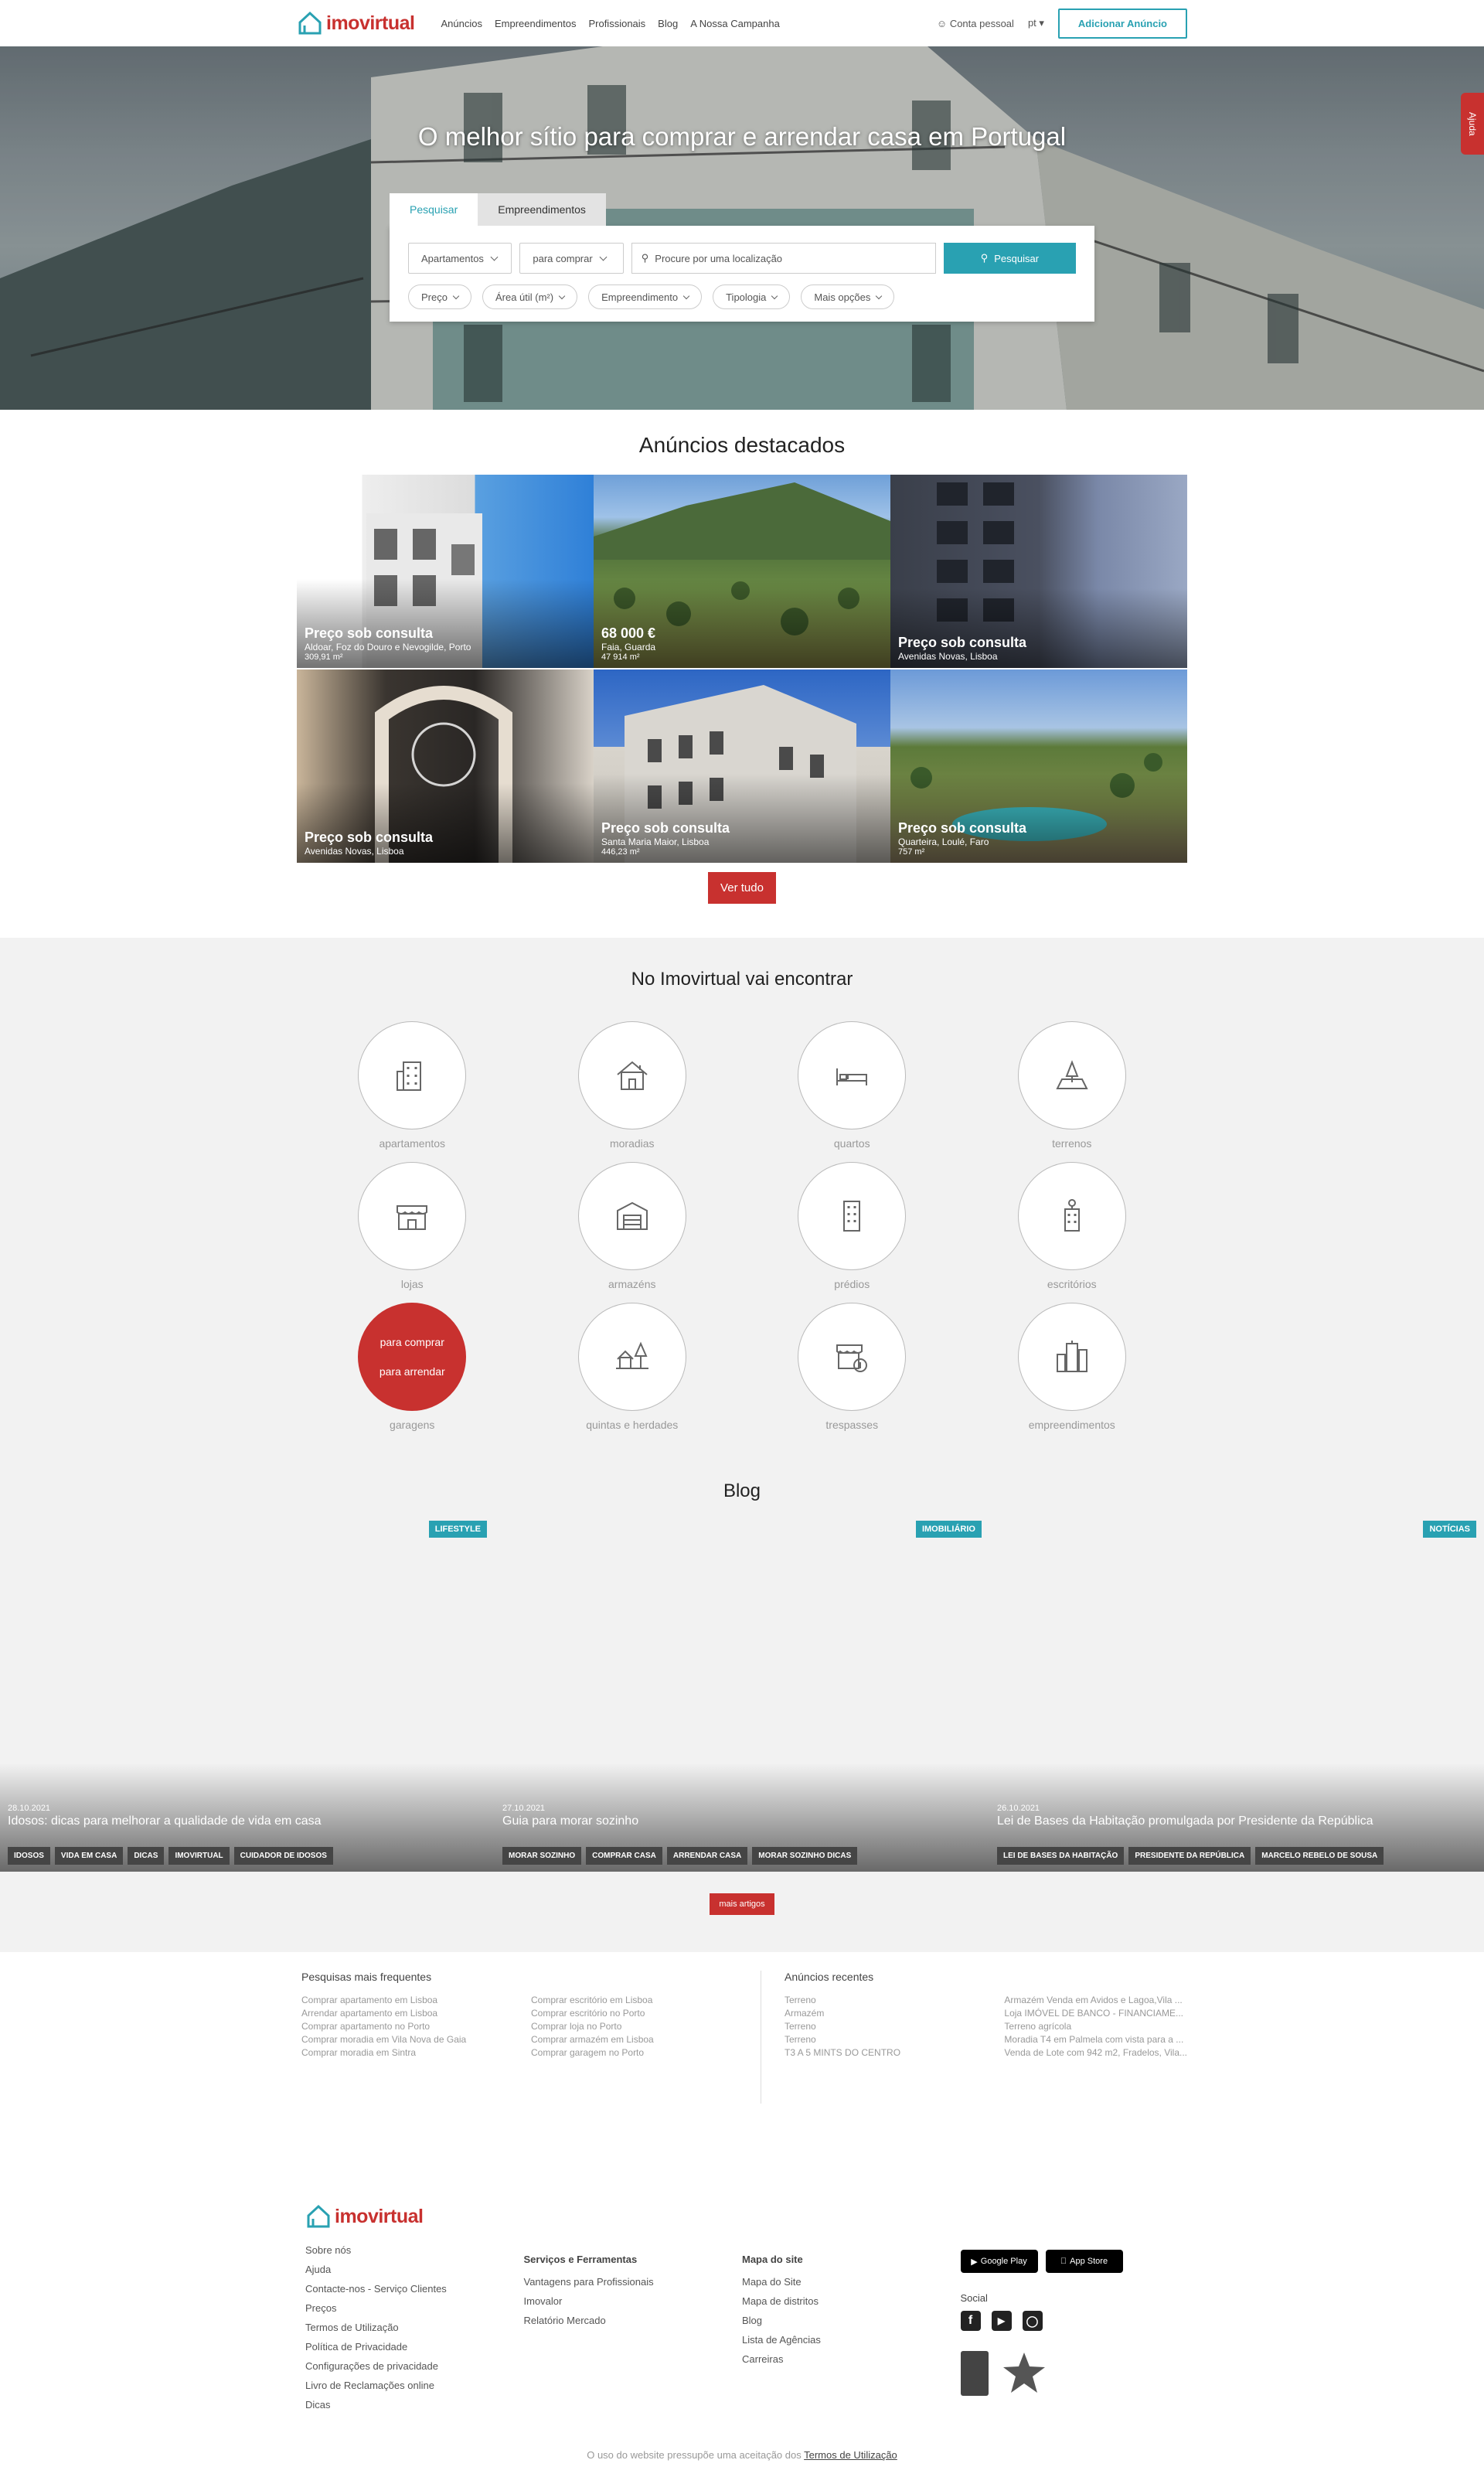 This screenshot has width=1484, height=2477. Describe the element at coordinates (1084, 2261) in the screenshot. I see `app-store-button: App Store` at that location.